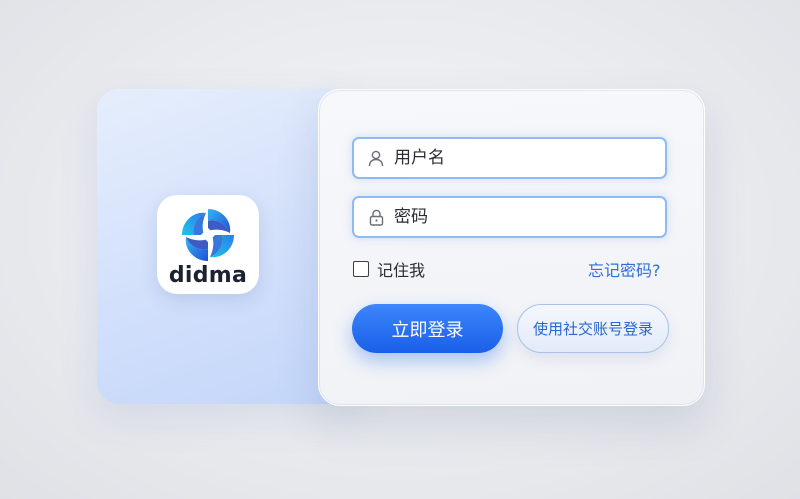 Image resolution: width=800 pixels, height=499 pixels. What do you see at coordinates (376, 158) in the screenshot?
I see `user-icon` at bounding box center [376, 158].